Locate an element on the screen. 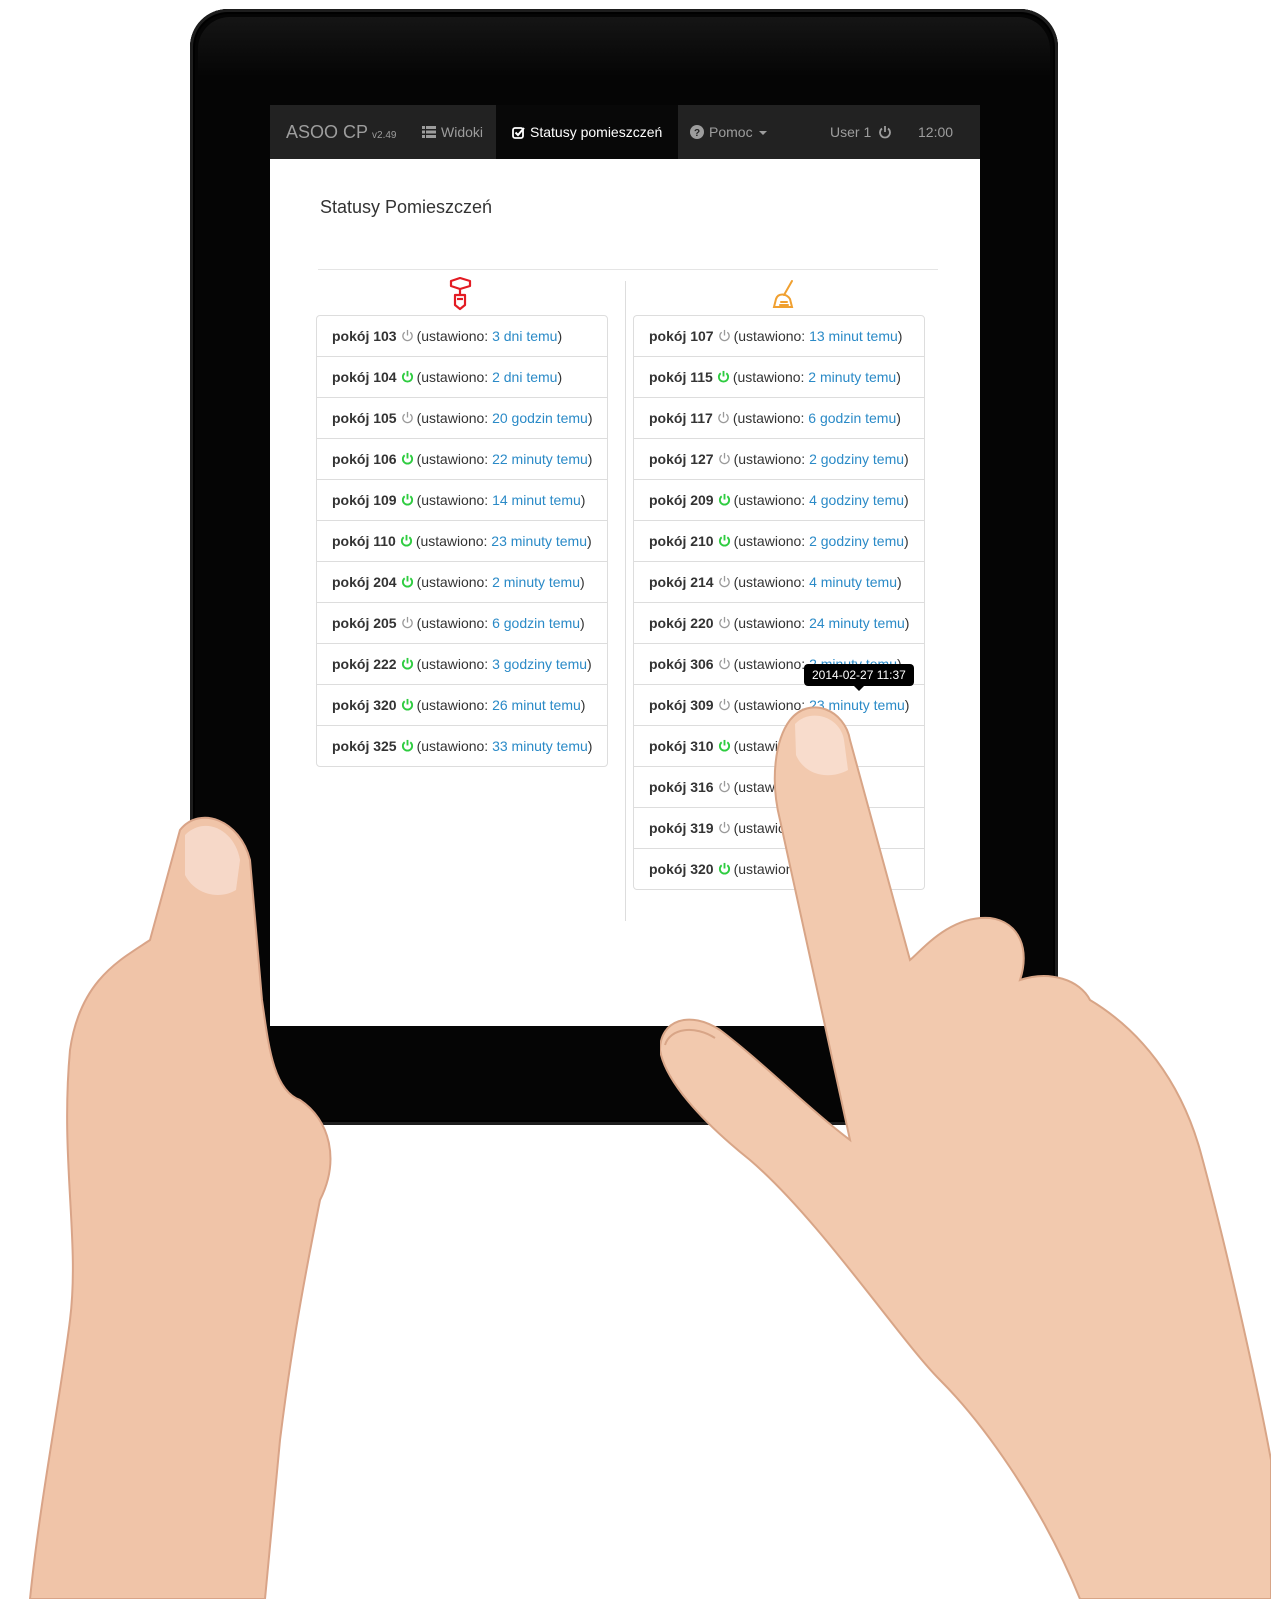 This screenshot has width=1271, height=1599. room-name: pokój 214 is located at coordinates (681, 582).